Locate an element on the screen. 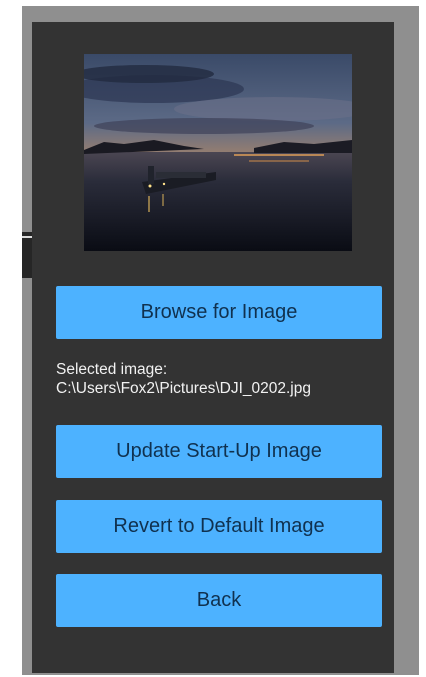 Image resolution: width=426 pixels, height=677 pixels. revert-default-image-button: Revert to Default Image is located at coordinates (219, 526).